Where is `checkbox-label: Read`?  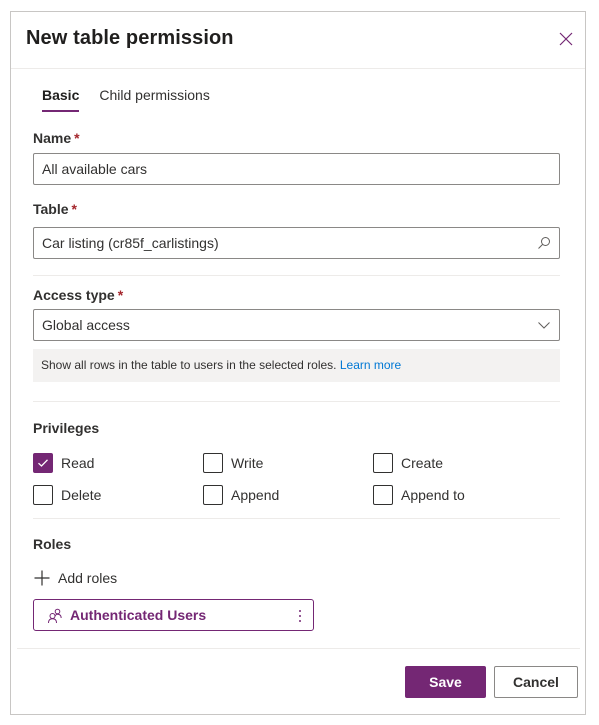
checkbox-label: Read is located at coordinates (78, 463).